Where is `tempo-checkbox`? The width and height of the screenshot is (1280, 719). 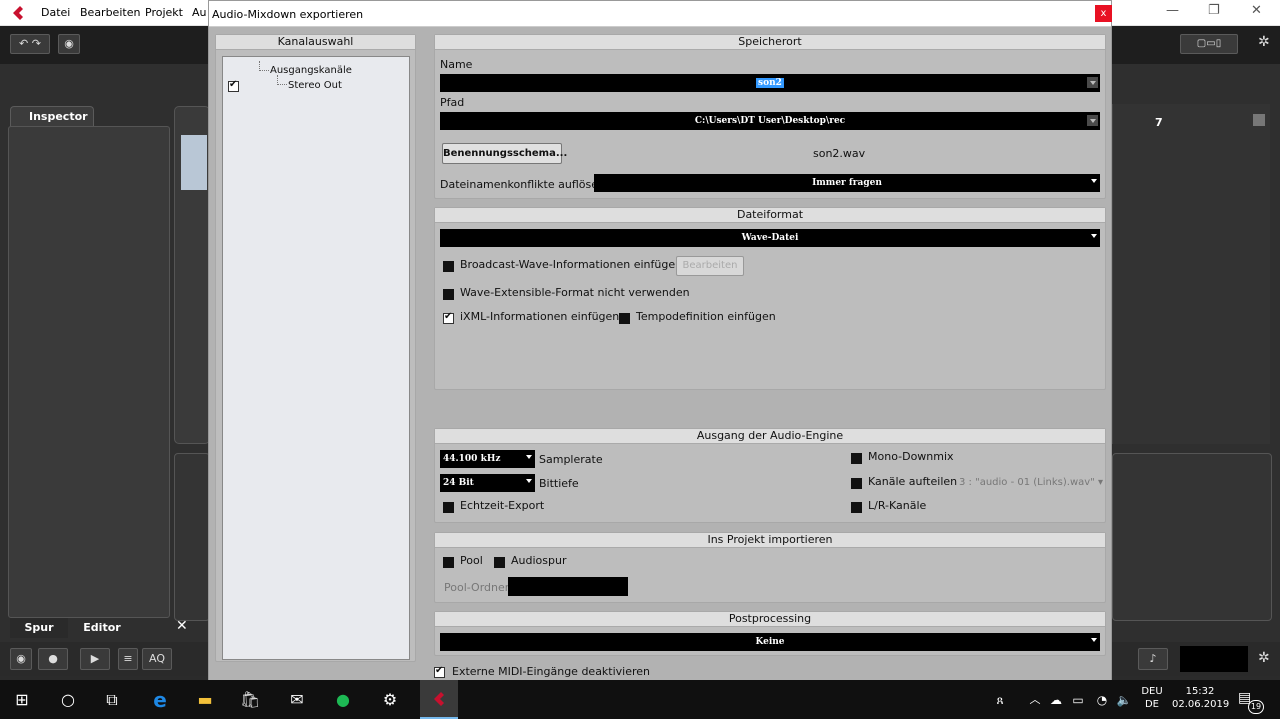 tempo-checkbox is located at coordinates (624, 318).